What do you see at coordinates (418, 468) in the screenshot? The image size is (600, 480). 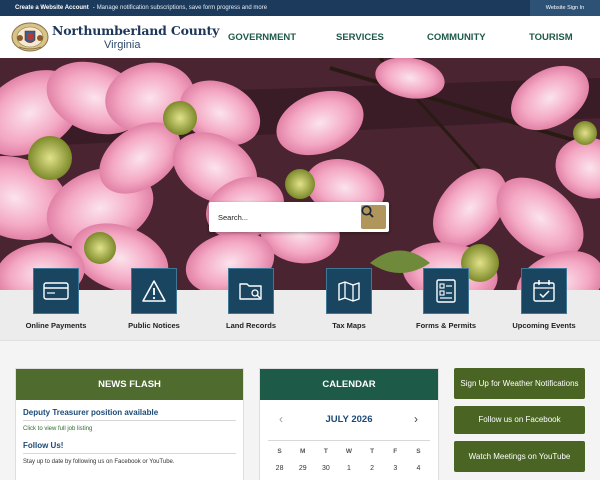 I see `calendar-day: 4` at bounding box center [418, 468].